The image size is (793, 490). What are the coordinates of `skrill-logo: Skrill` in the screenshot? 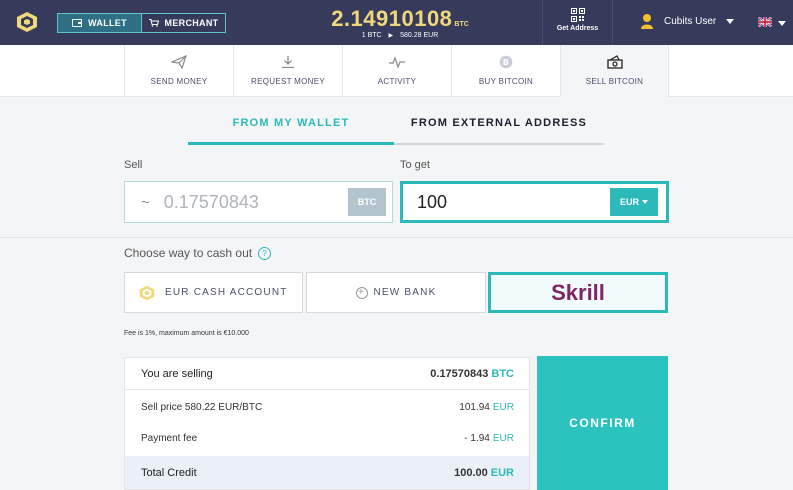 It's located at (578, 292).